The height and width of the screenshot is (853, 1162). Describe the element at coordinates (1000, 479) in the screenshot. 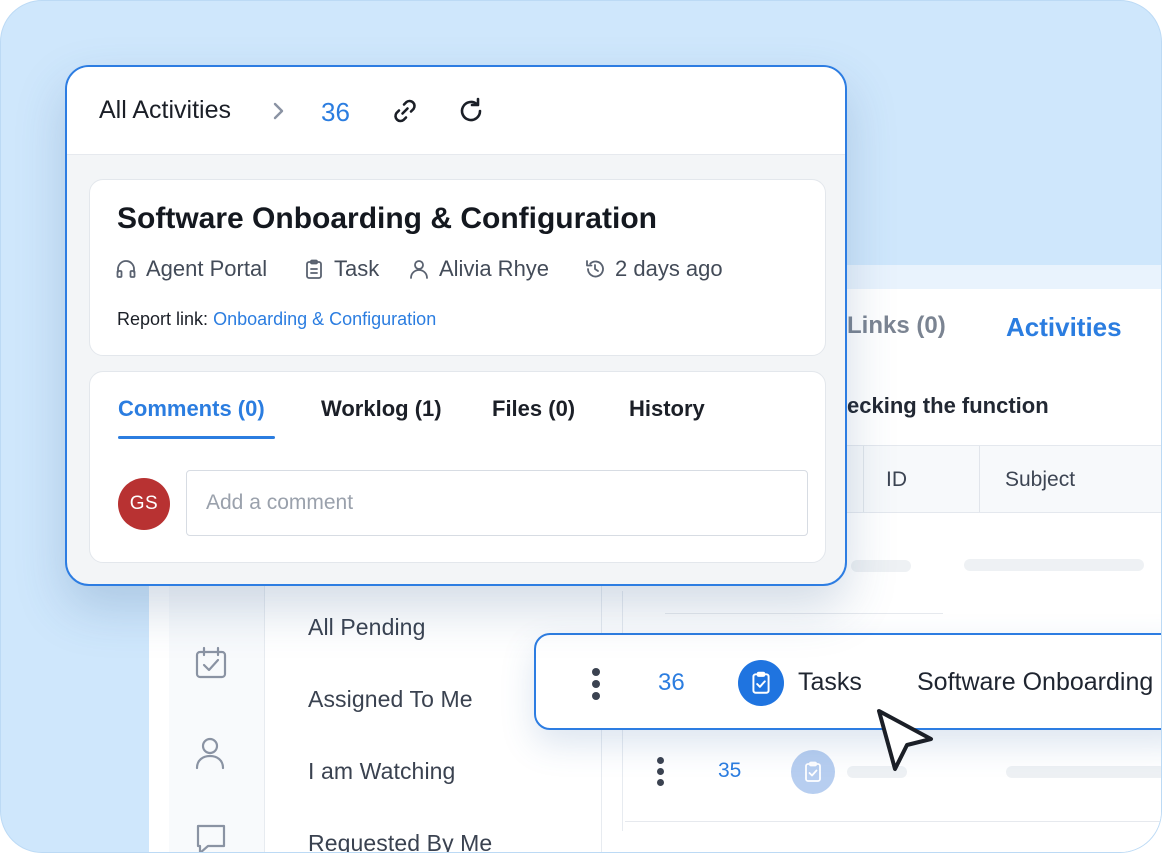

I see `table-header: ID Subject` at that location.